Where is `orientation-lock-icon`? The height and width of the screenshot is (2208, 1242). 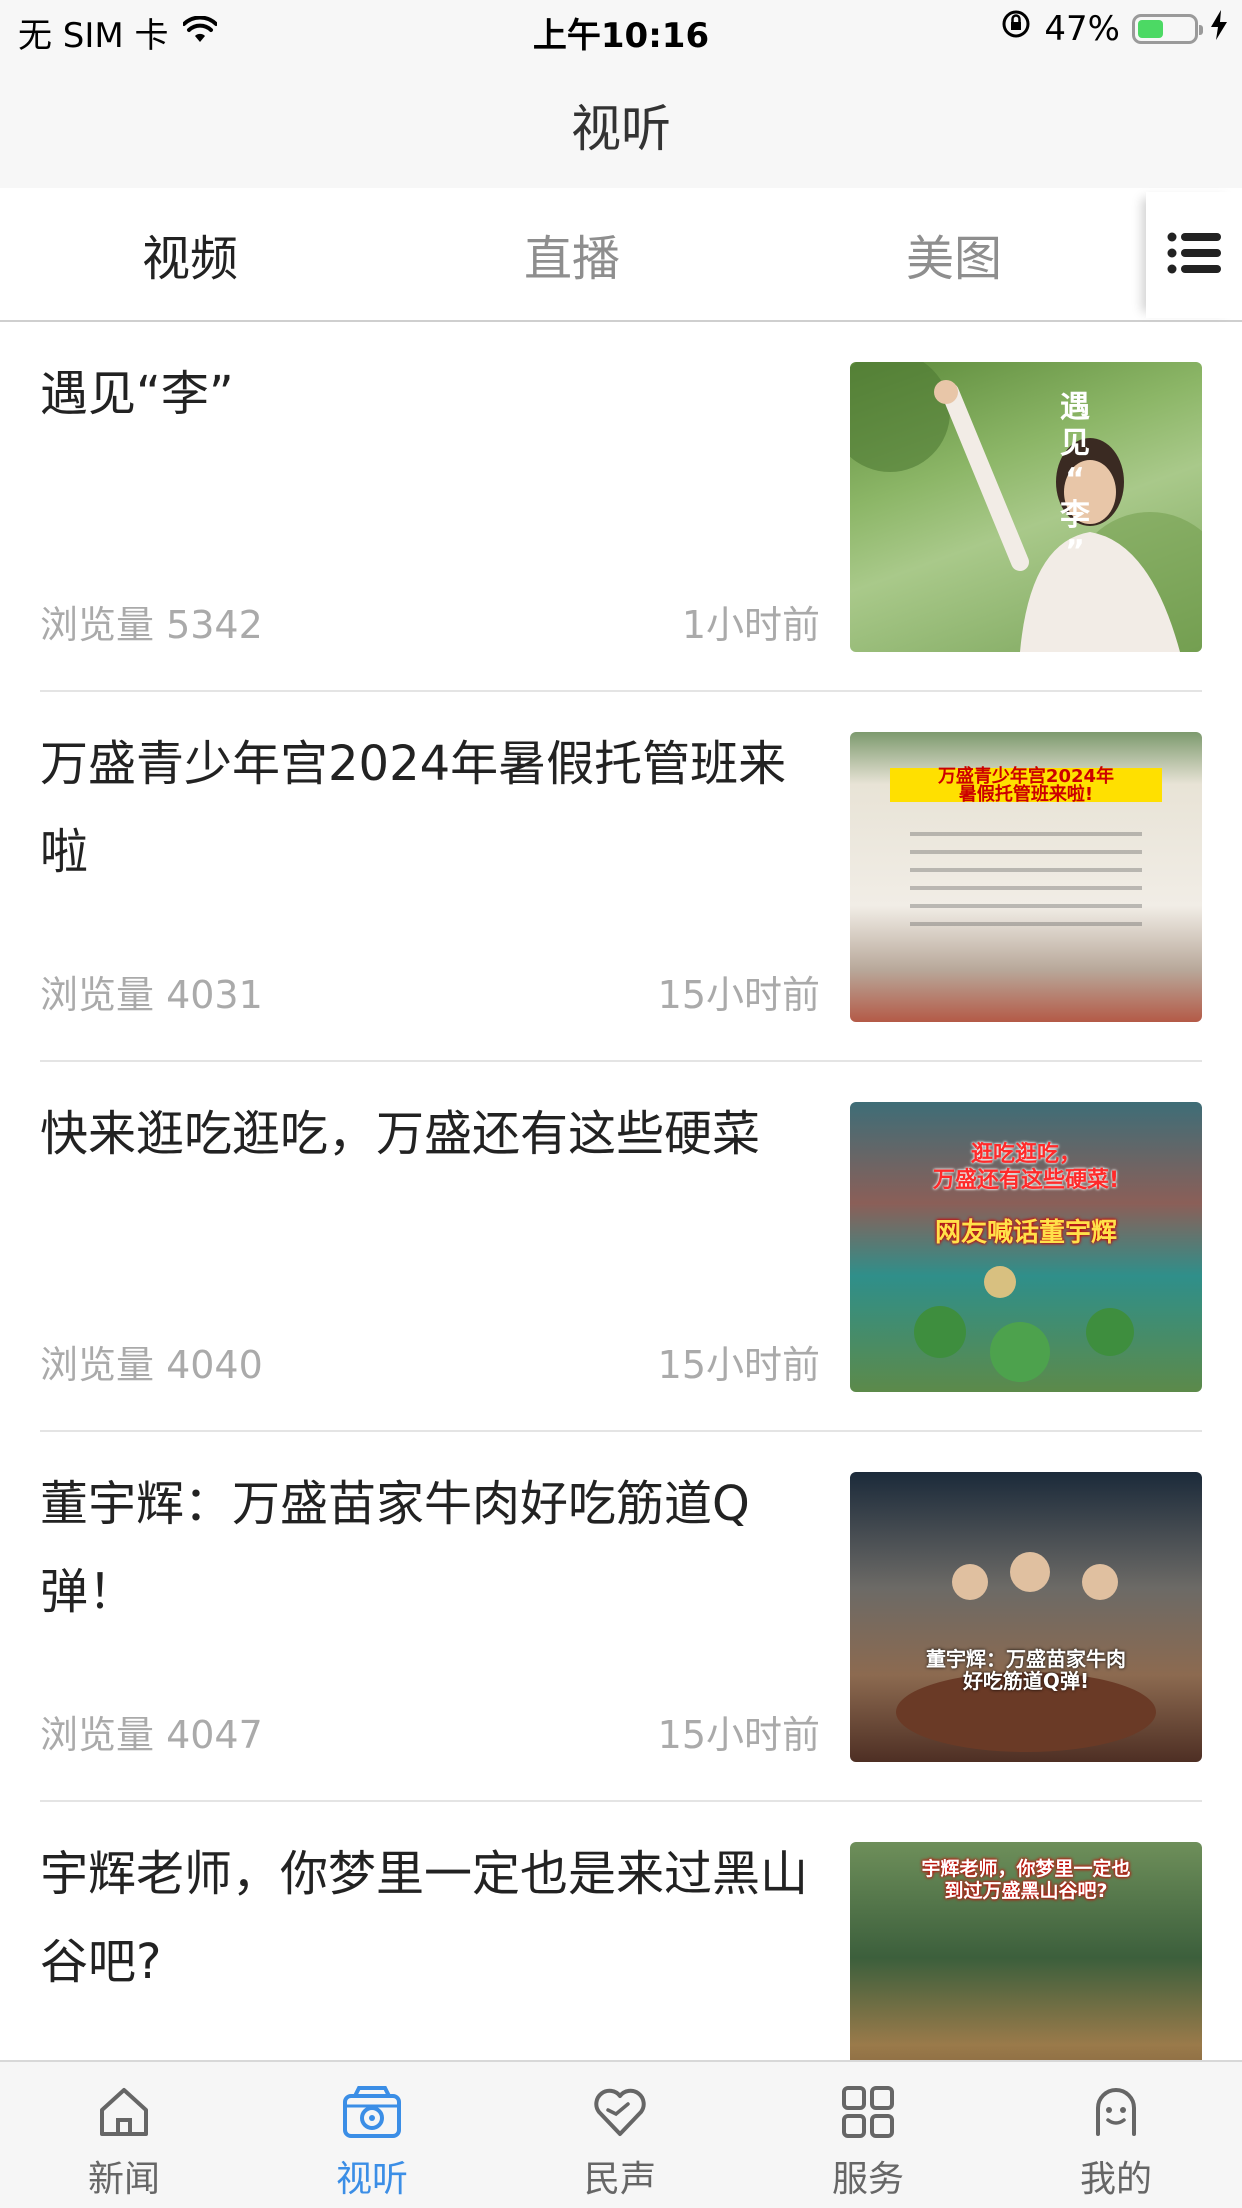
orientation-lock-icon is located at coordinates (1016, 28).